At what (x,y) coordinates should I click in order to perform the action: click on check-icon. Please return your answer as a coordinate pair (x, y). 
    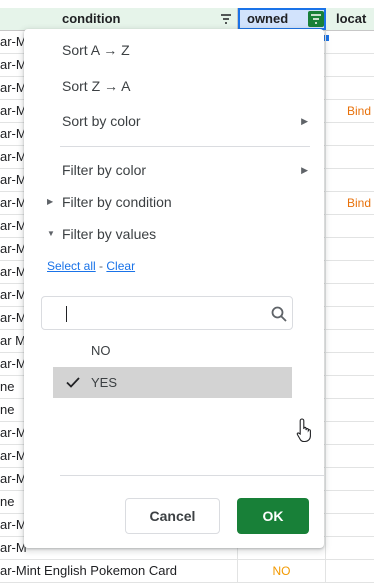
    Looking at the image, I should click on (73, 382).